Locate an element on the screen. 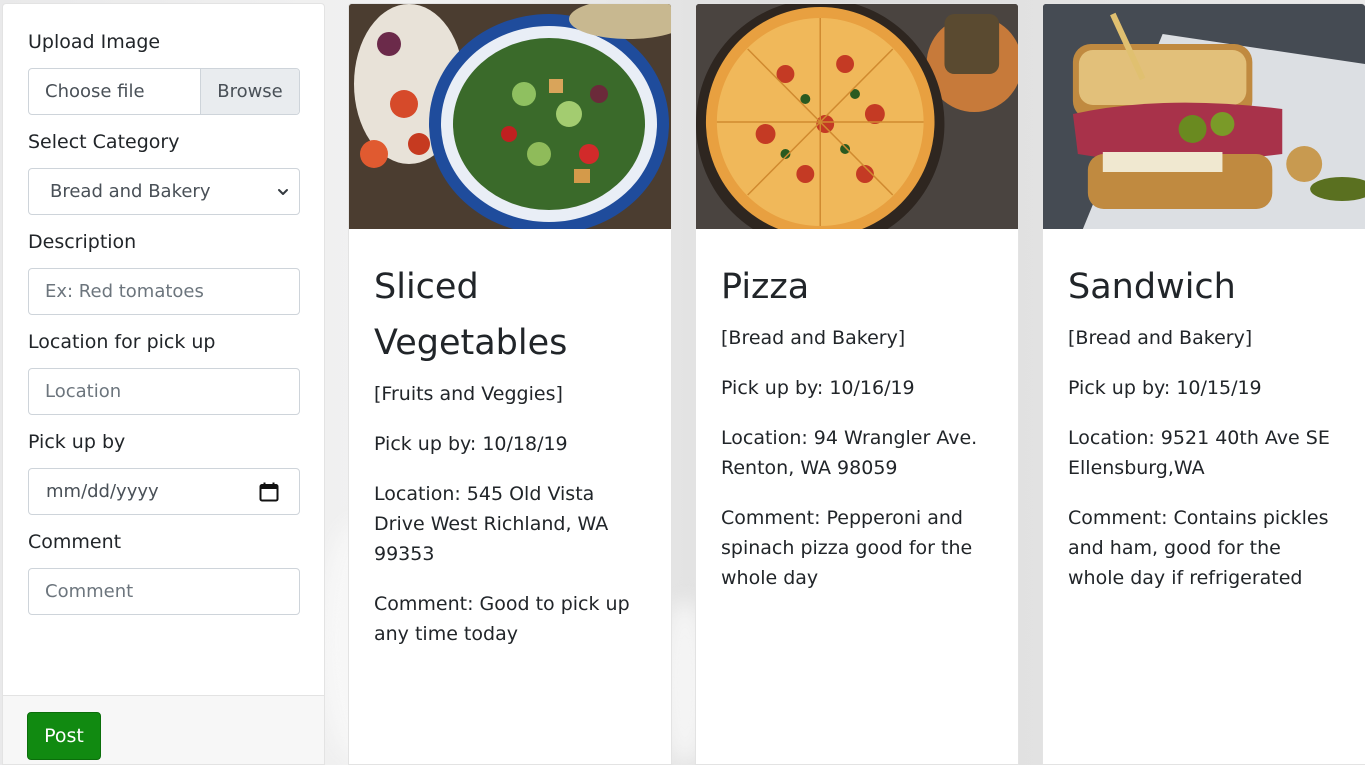  card-pickup: Pick up by: 10/15/19 is located at coordinates (1165, 388).